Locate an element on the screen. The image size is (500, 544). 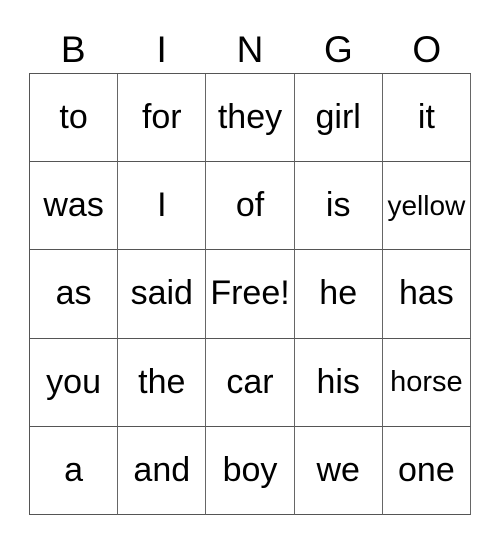
bingo-cell: they is located at coordinates (250, 118).